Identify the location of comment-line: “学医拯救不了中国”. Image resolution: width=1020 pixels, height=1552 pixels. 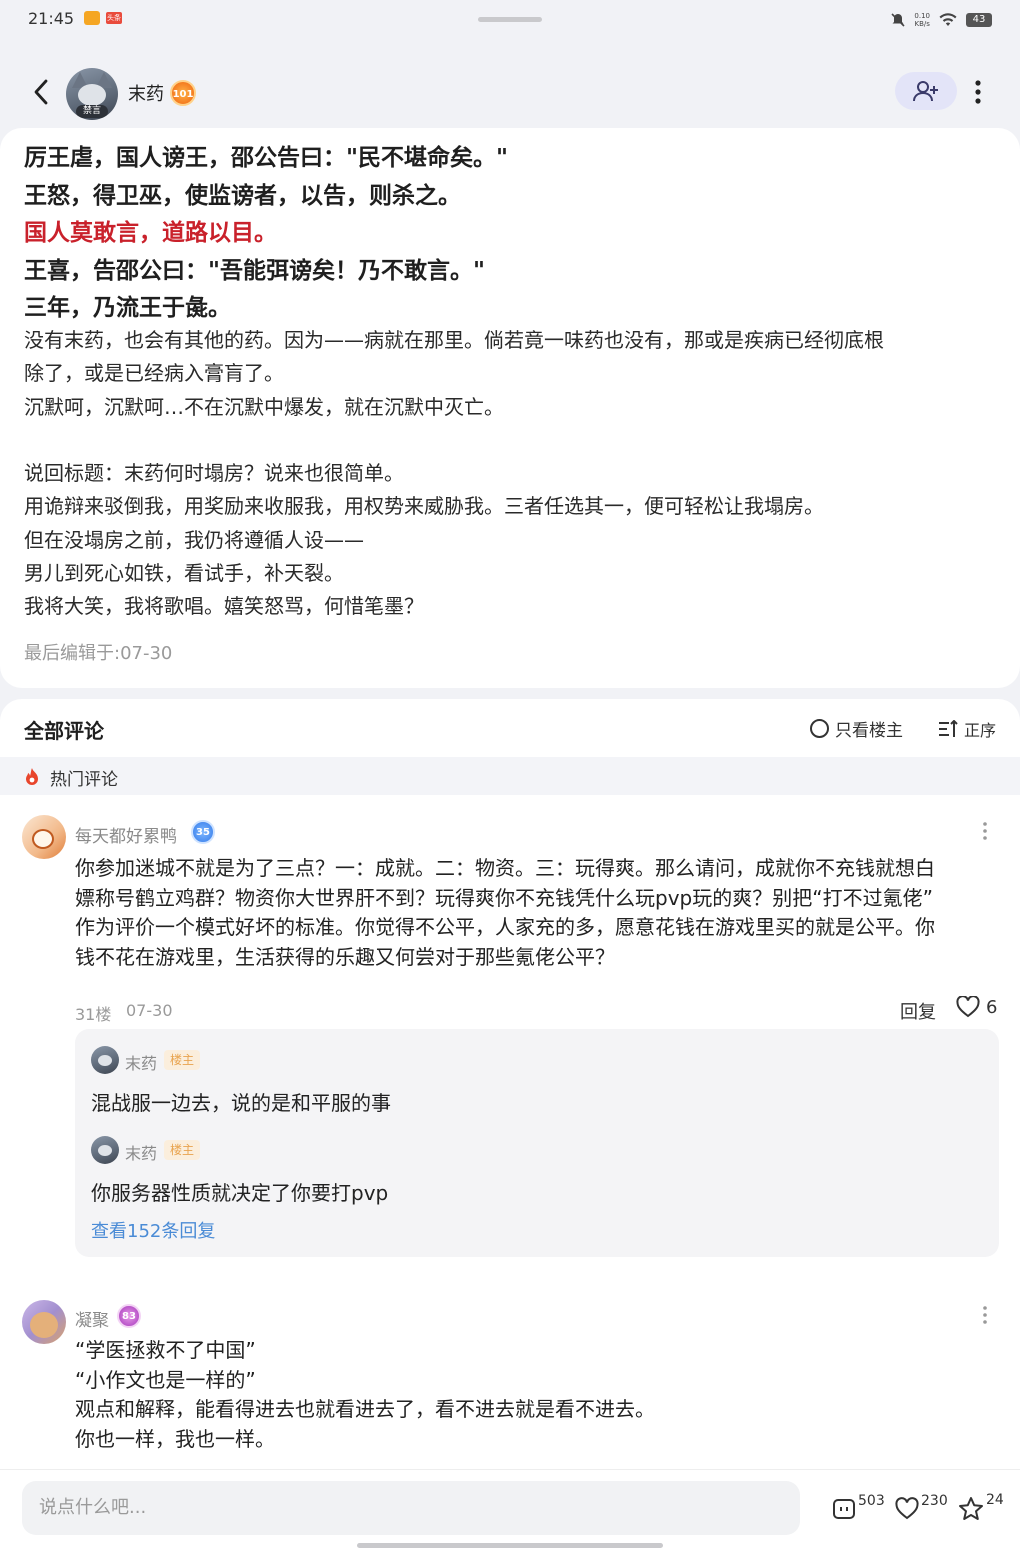
(165, 1350).